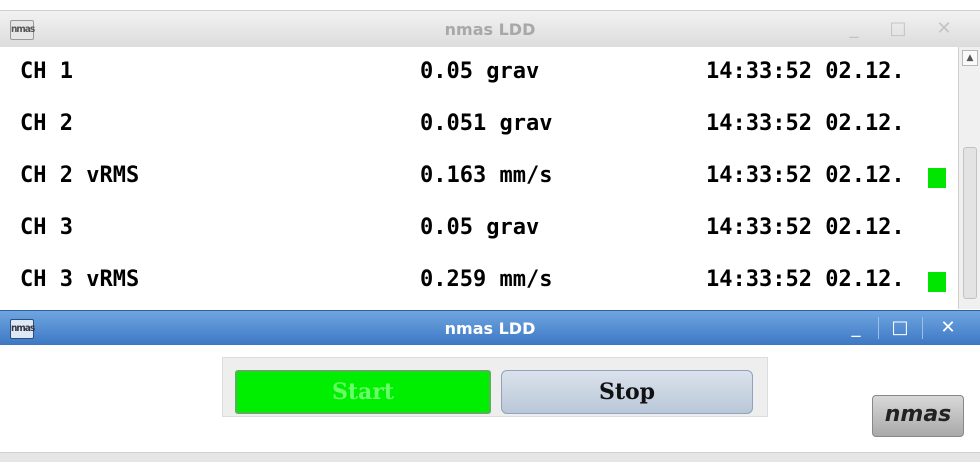 This screenshot has width=980, height=462. Describe the element at coordinates (80, 175) in the screenshot. I see `channel-name: CH 2 vRMS` at that location.